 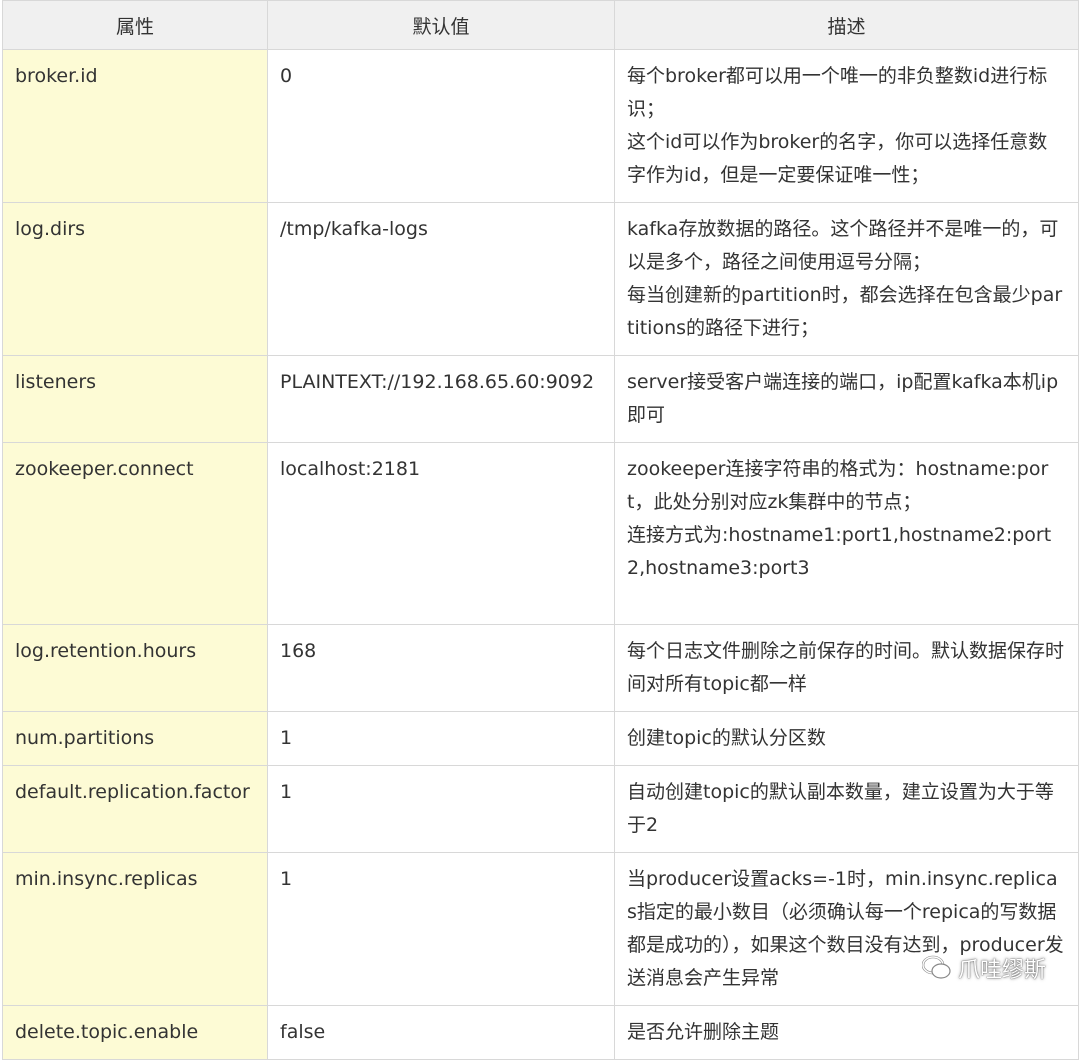 I want to click on description-line: 是否允许删除主题, so click(x=703, y=1032).